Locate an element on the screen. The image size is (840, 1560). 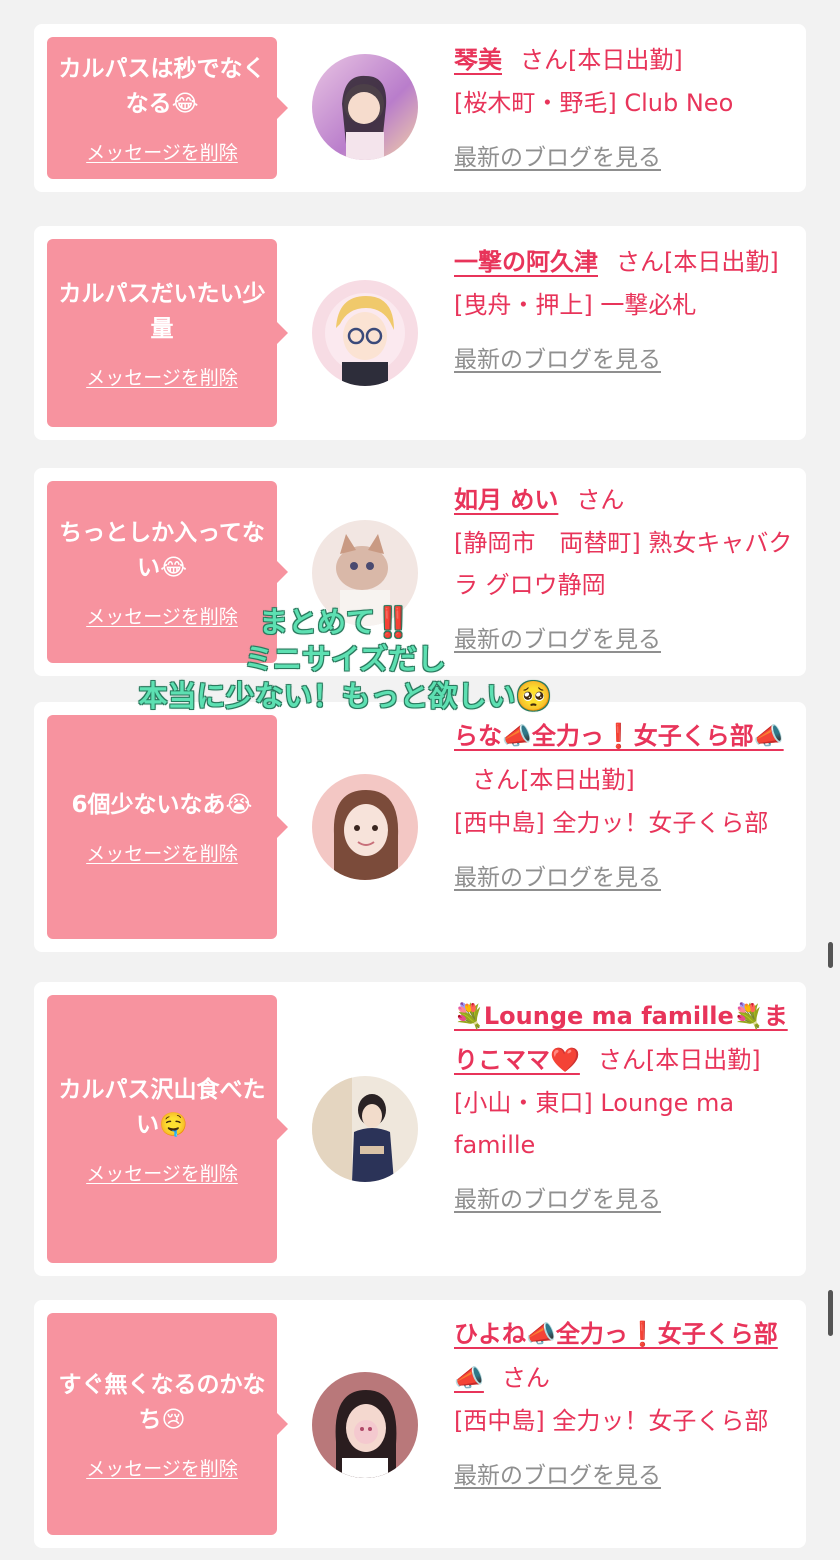
message-text: カルパスだいたい少量 is located at coordinates (162, 311).